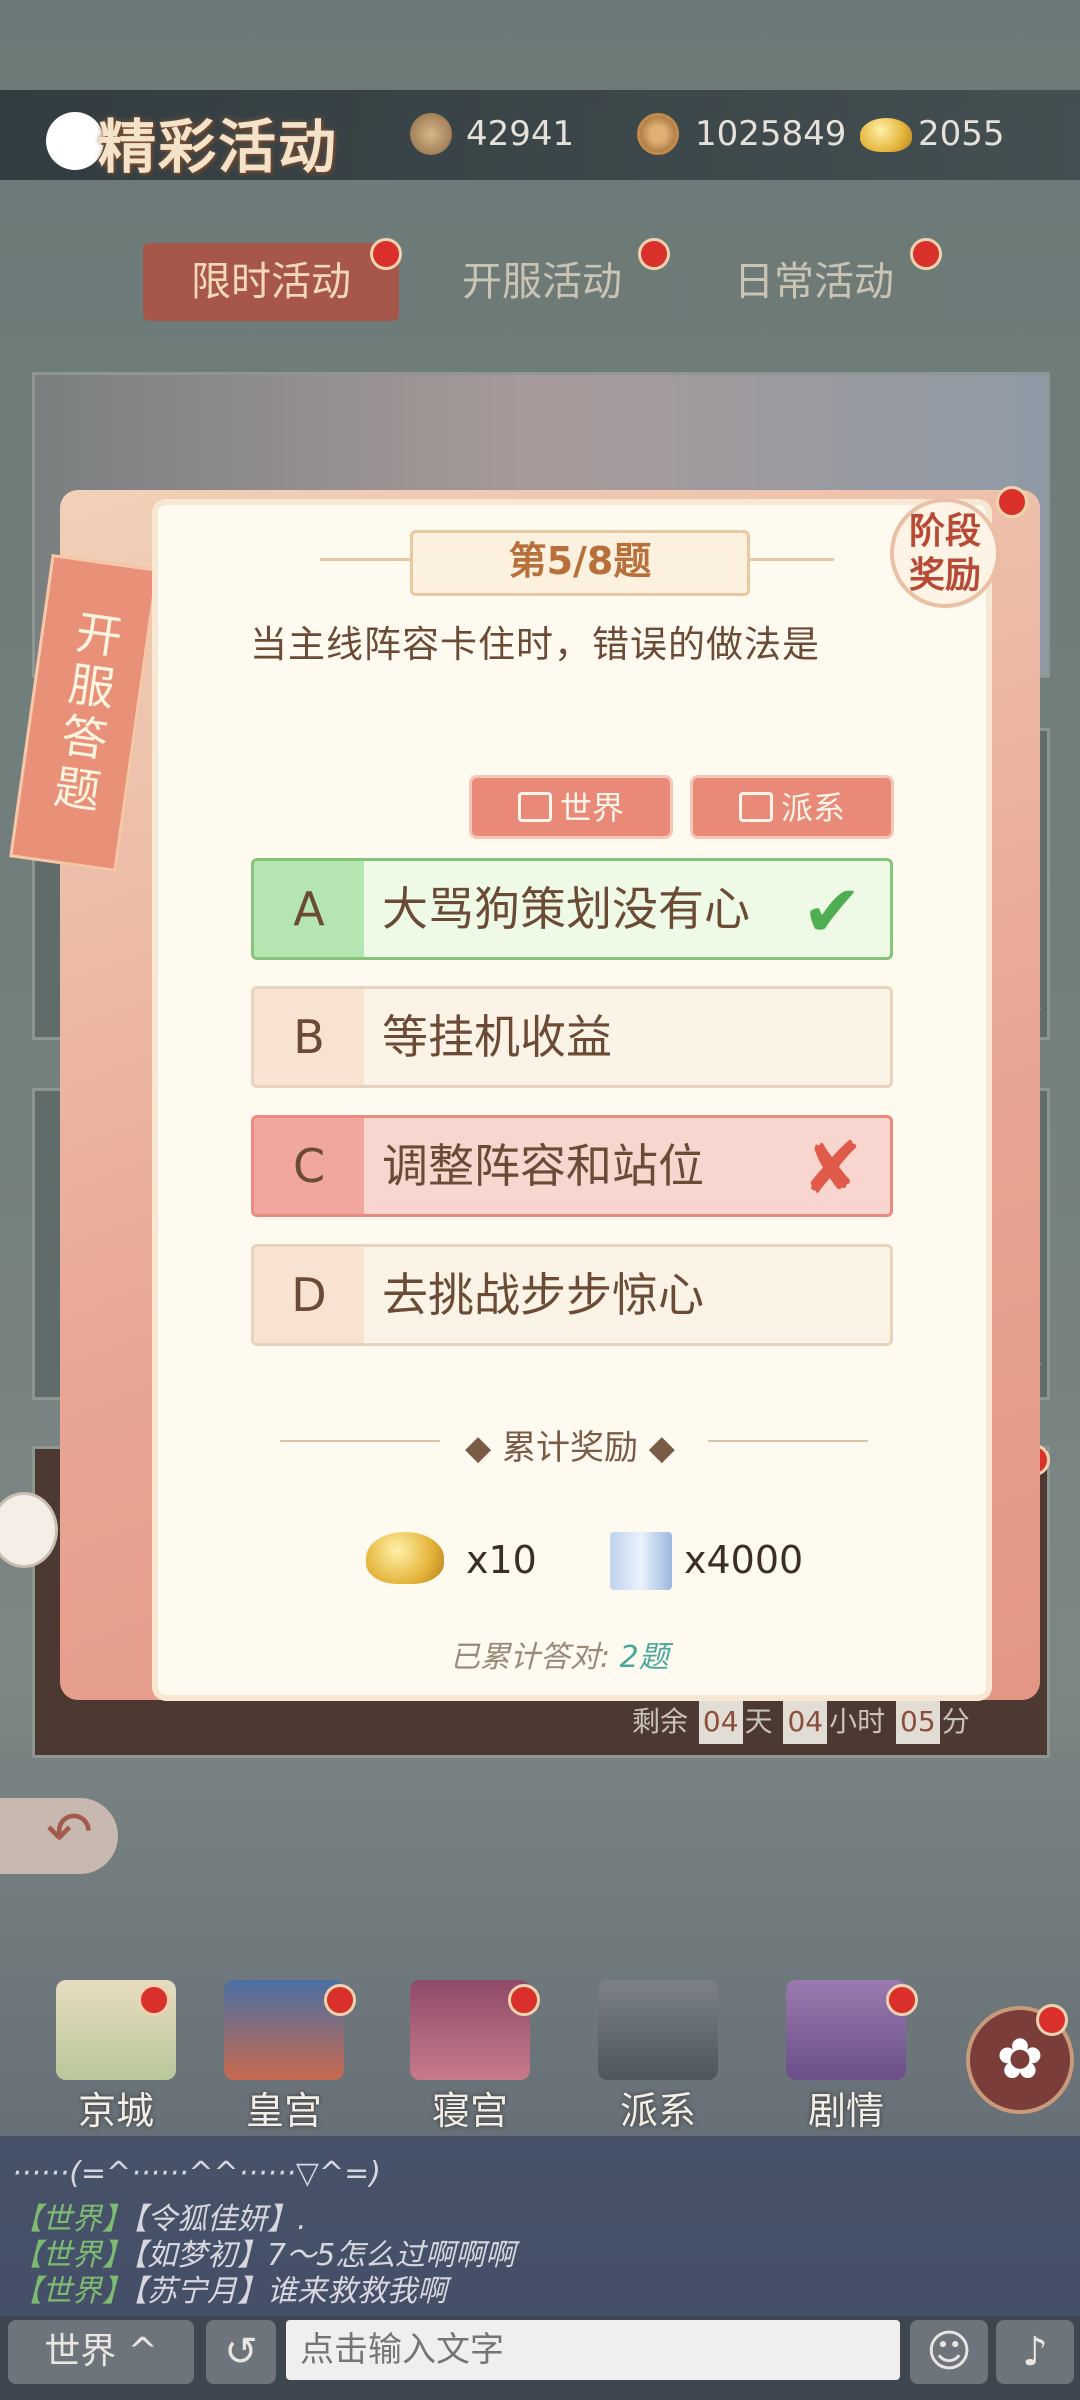 This screenshot has width=1080, height=2400. I want to click on reward-amount: x10, so click(501, 1560).